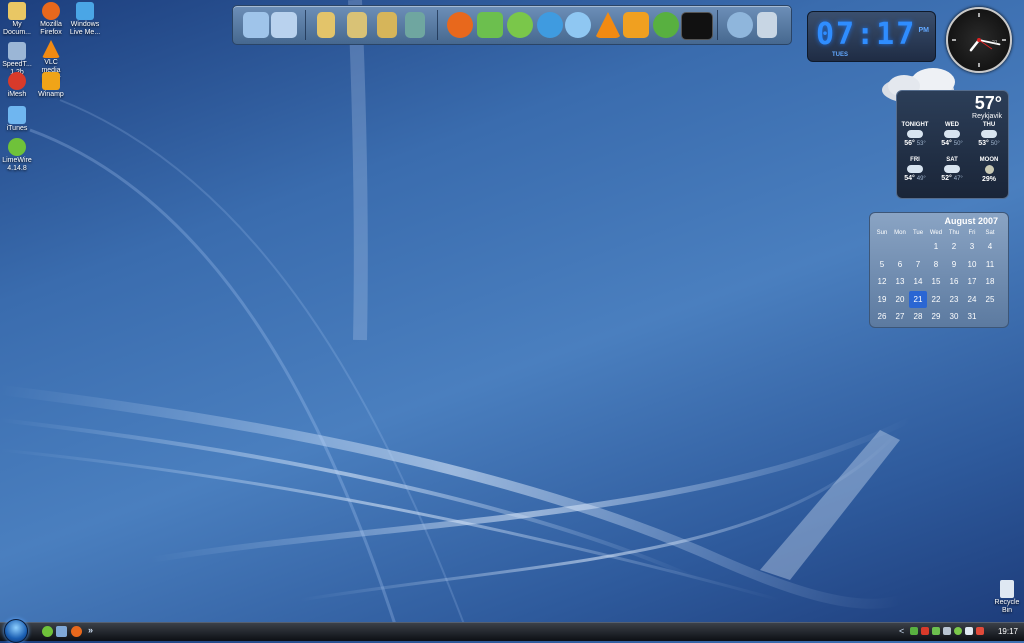 This screenshot has height=643, width=1024. Describe the element at coordinates (954, 317) in the screenshot. I see `calendar-day: 30` at that location.